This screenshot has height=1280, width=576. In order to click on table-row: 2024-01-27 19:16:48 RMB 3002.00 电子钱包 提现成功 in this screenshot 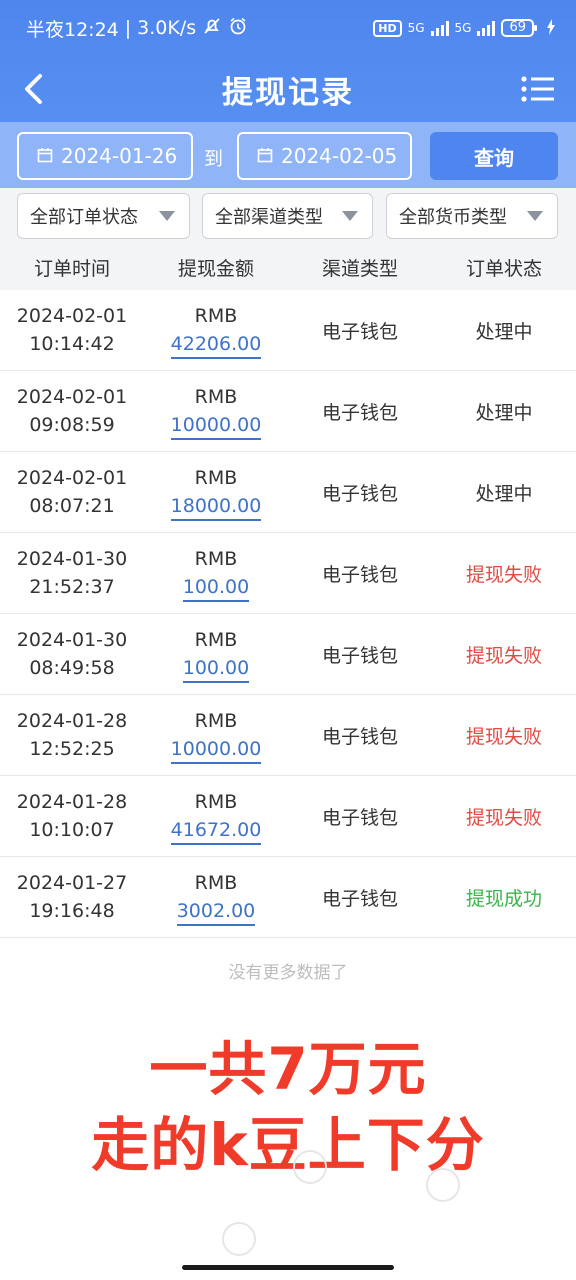, I will do `click(288, 897)`.